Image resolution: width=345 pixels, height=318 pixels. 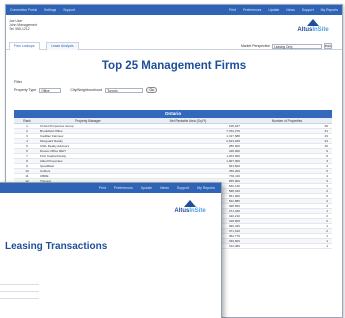 What do you see at coordinates (86, 90) in the screenshot?
I see `city-label: City/Neighbourhood` at bounding box center [86, 90].